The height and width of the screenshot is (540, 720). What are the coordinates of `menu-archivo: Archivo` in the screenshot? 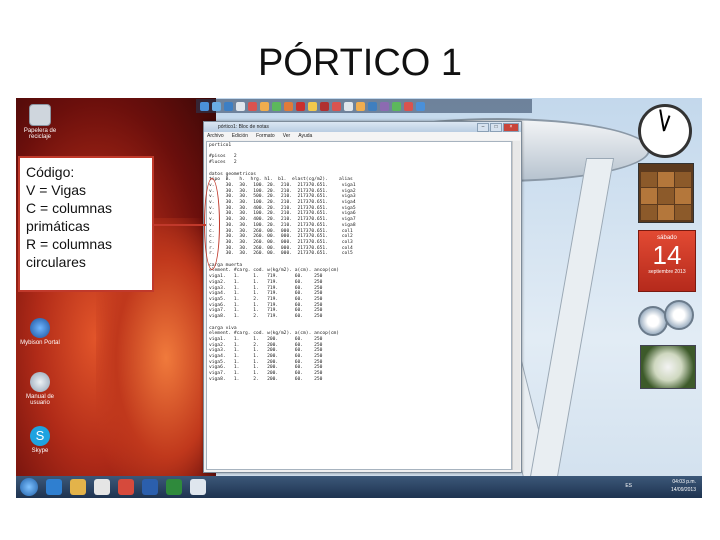 It's located at (215, 136).